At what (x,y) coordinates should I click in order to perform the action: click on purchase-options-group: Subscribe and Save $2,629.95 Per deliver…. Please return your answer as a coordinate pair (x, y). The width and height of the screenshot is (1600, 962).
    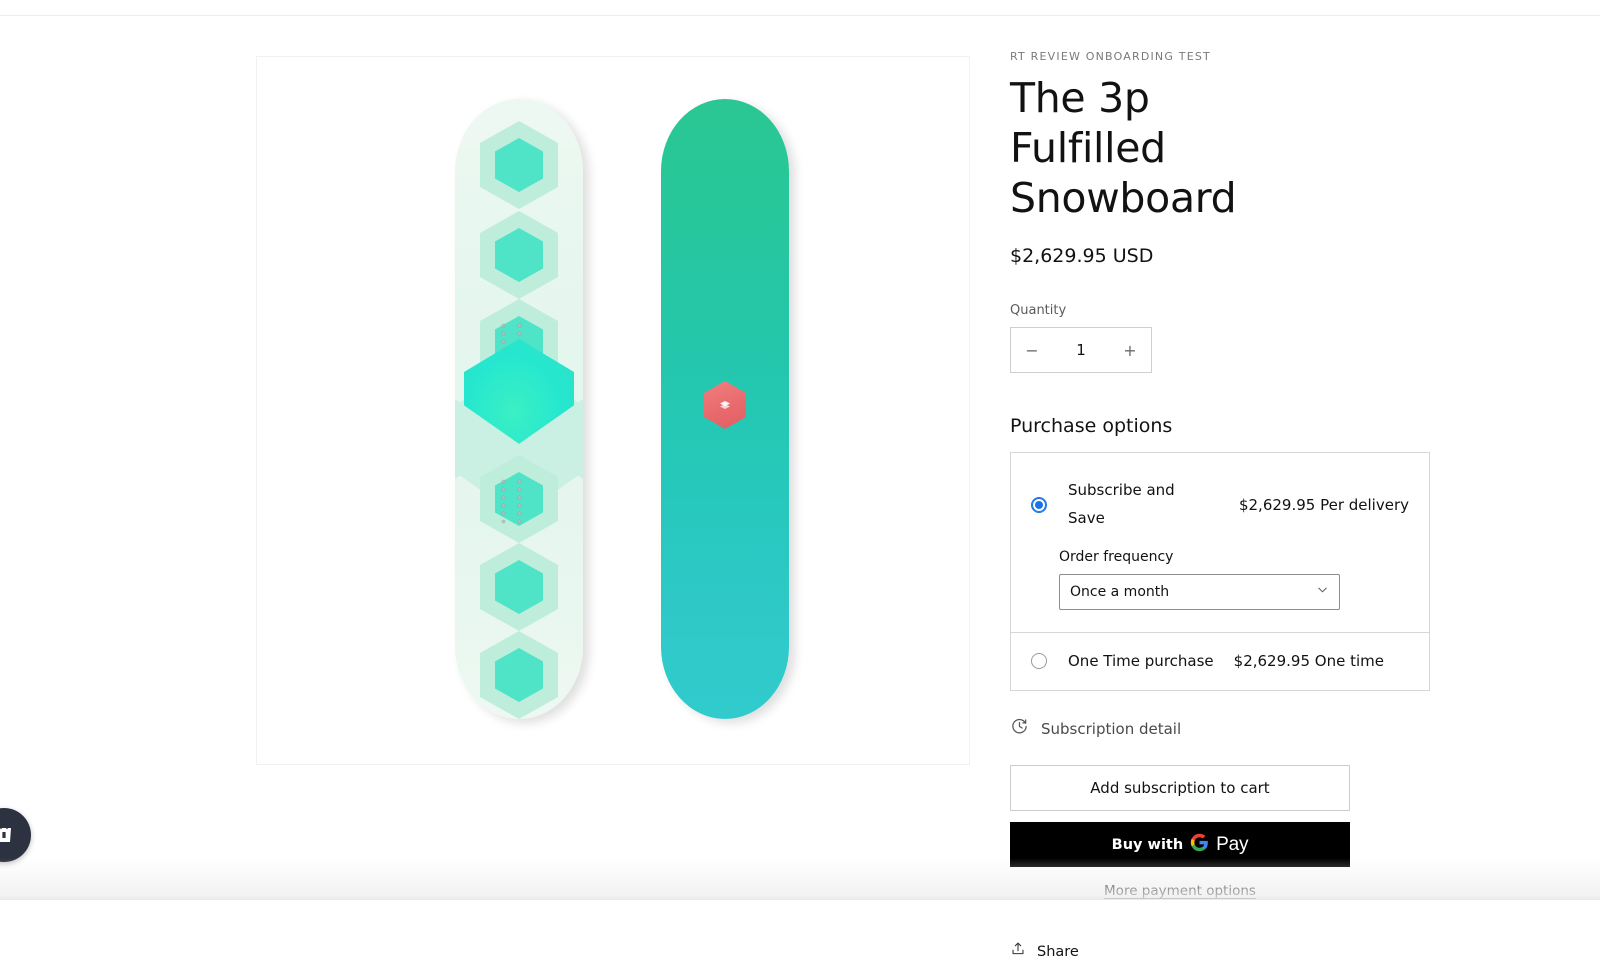
    Looking at the image, I should click on (1220, 572).